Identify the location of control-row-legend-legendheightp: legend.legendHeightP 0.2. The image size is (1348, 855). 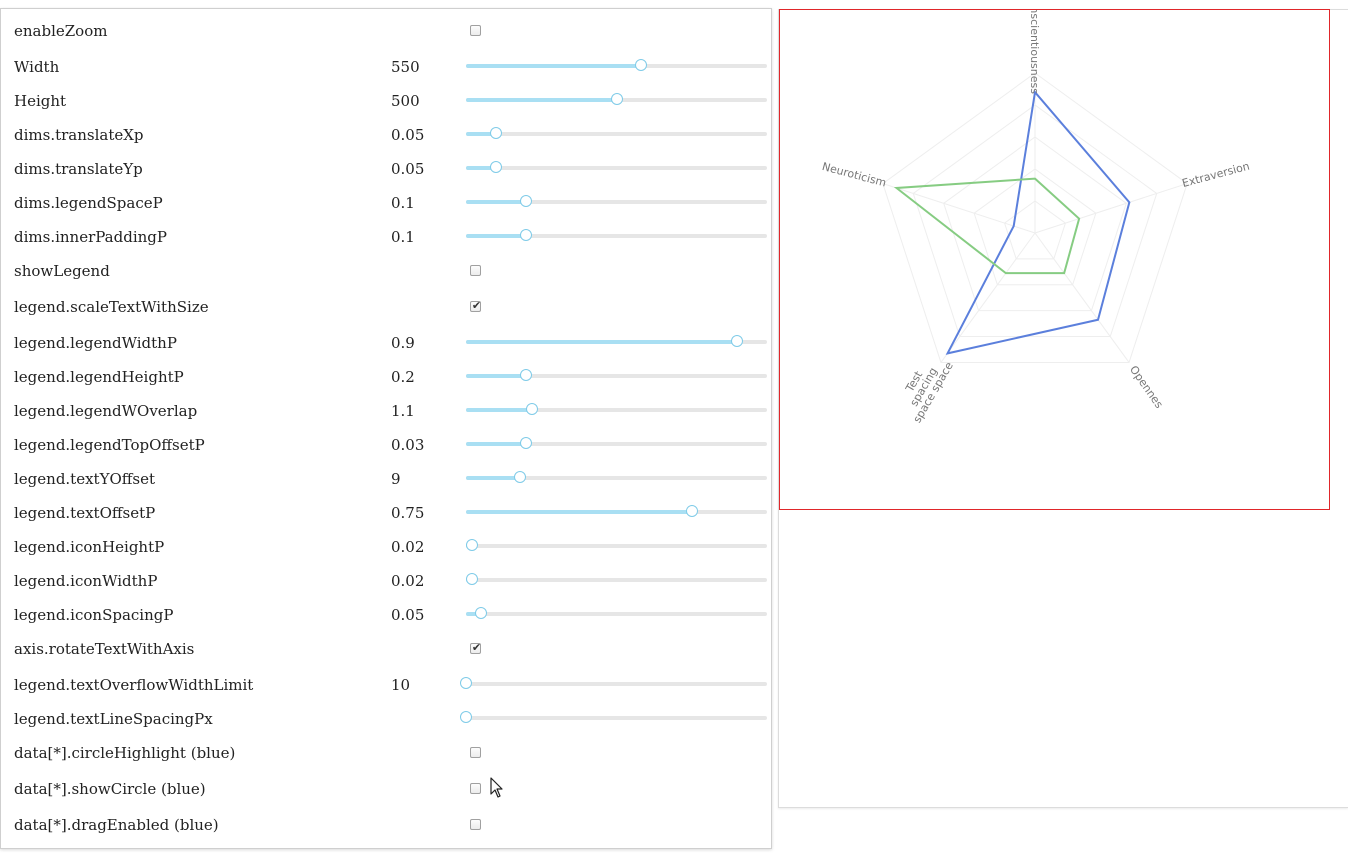
(386, 377).